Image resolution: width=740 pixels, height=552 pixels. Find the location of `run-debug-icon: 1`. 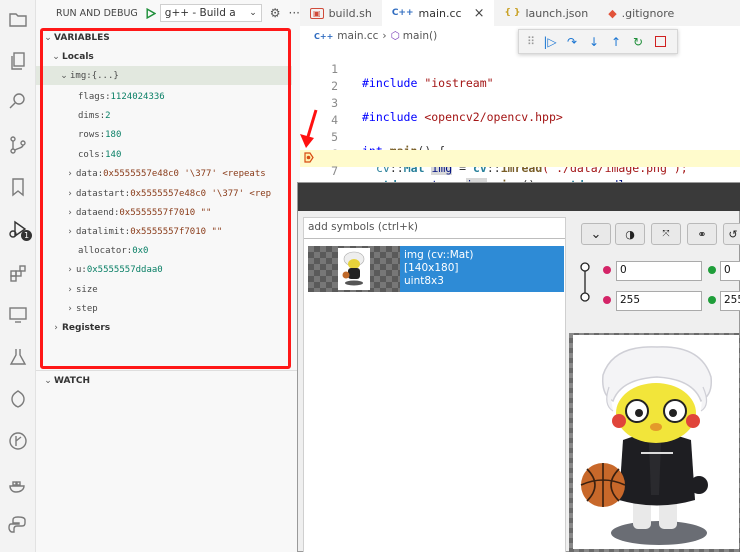

run-debug-icon: 1 is located at coordinates (19, 229).